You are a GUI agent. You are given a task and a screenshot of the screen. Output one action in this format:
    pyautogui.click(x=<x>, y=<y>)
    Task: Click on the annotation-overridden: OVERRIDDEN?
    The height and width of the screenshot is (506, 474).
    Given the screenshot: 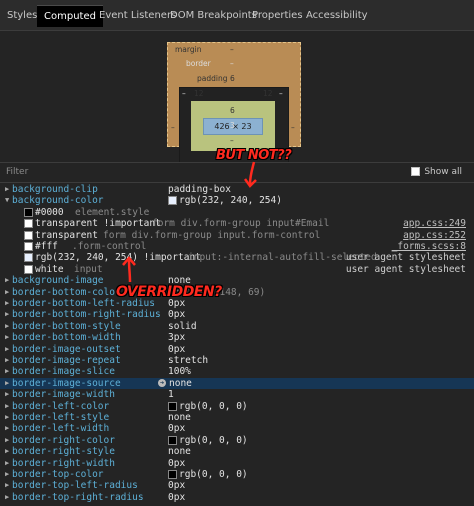 What is the action you would take?
    pyautogui.click(x=169, y=292)
    